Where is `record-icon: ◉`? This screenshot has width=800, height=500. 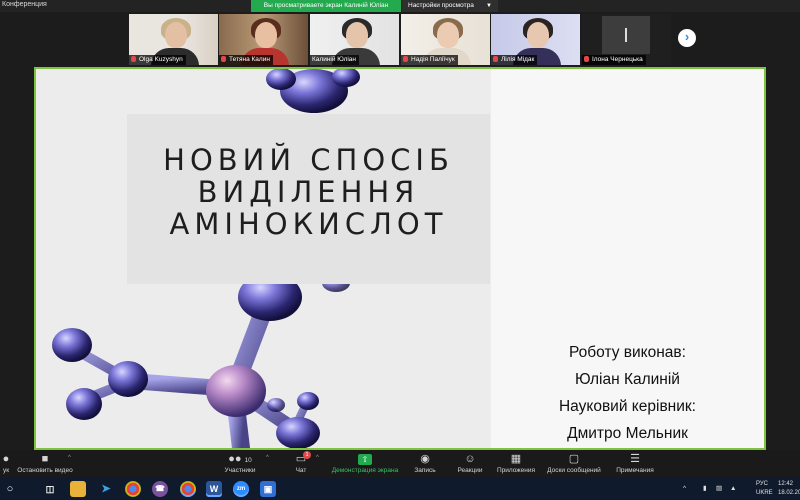 record-icon: ◉ is located at coordinates (425, 459).